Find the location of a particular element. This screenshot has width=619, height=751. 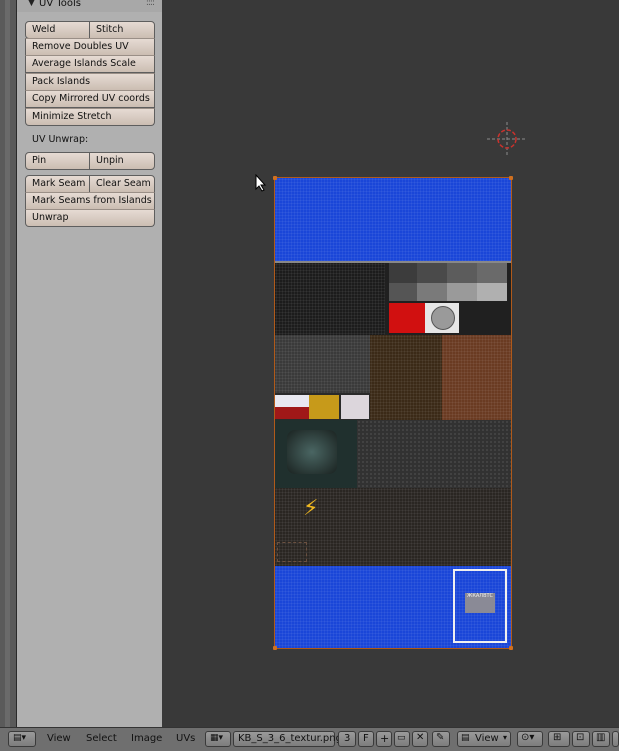

fake-user-toggle: F is located at coordinates (366, 739).